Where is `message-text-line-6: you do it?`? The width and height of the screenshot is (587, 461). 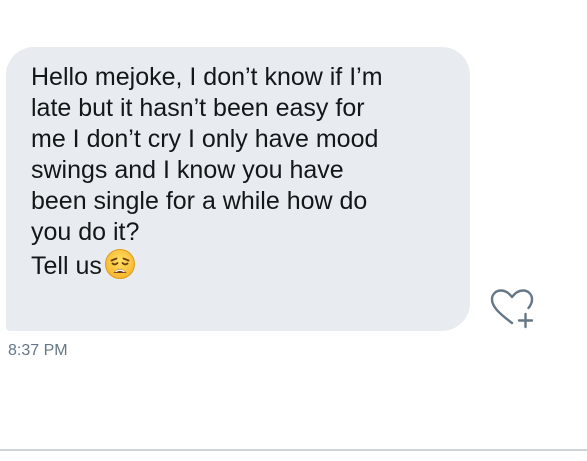 message-text-line-6: you do it? is located at coordinates (85, 232).